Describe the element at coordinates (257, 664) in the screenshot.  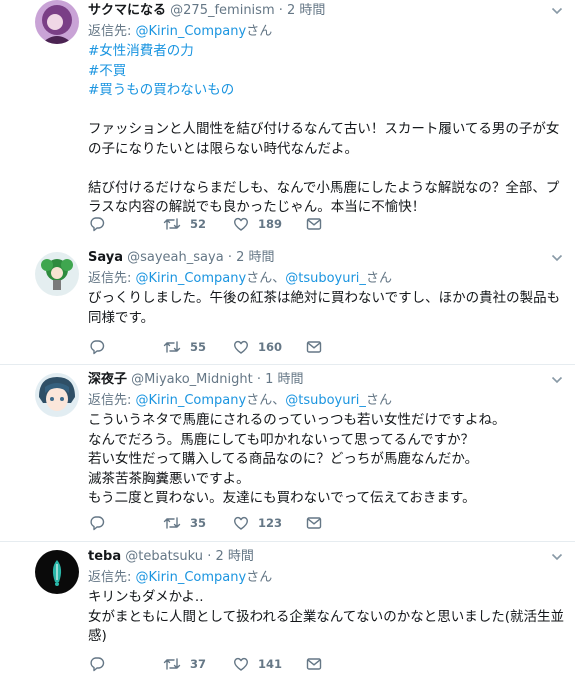
I see `like-button: 141` at that location.